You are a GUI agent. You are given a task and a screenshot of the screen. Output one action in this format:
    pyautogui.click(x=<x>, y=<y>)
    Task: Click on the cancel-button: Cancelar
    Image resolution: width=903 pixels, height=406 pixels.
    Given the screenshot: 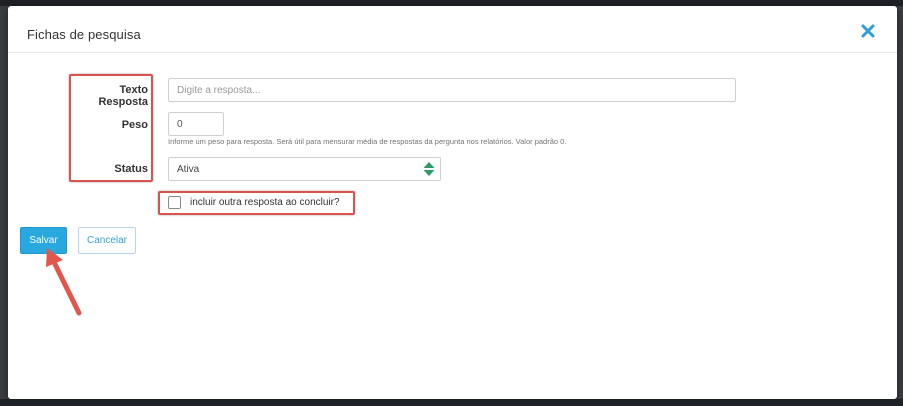 What is the action you would take?
    pyautogui.click(x=107, y=240)
    